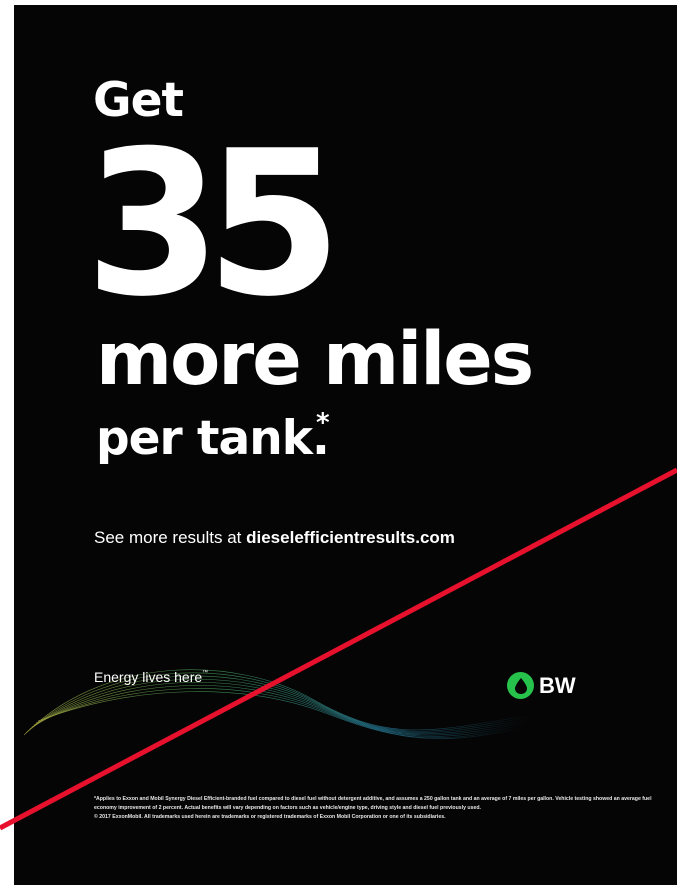 This screenshot has height=885, width=677. Describe the element at coordinates (213, 438) in the screenshot. I see `headline-per-tank: per tank.` at that location.